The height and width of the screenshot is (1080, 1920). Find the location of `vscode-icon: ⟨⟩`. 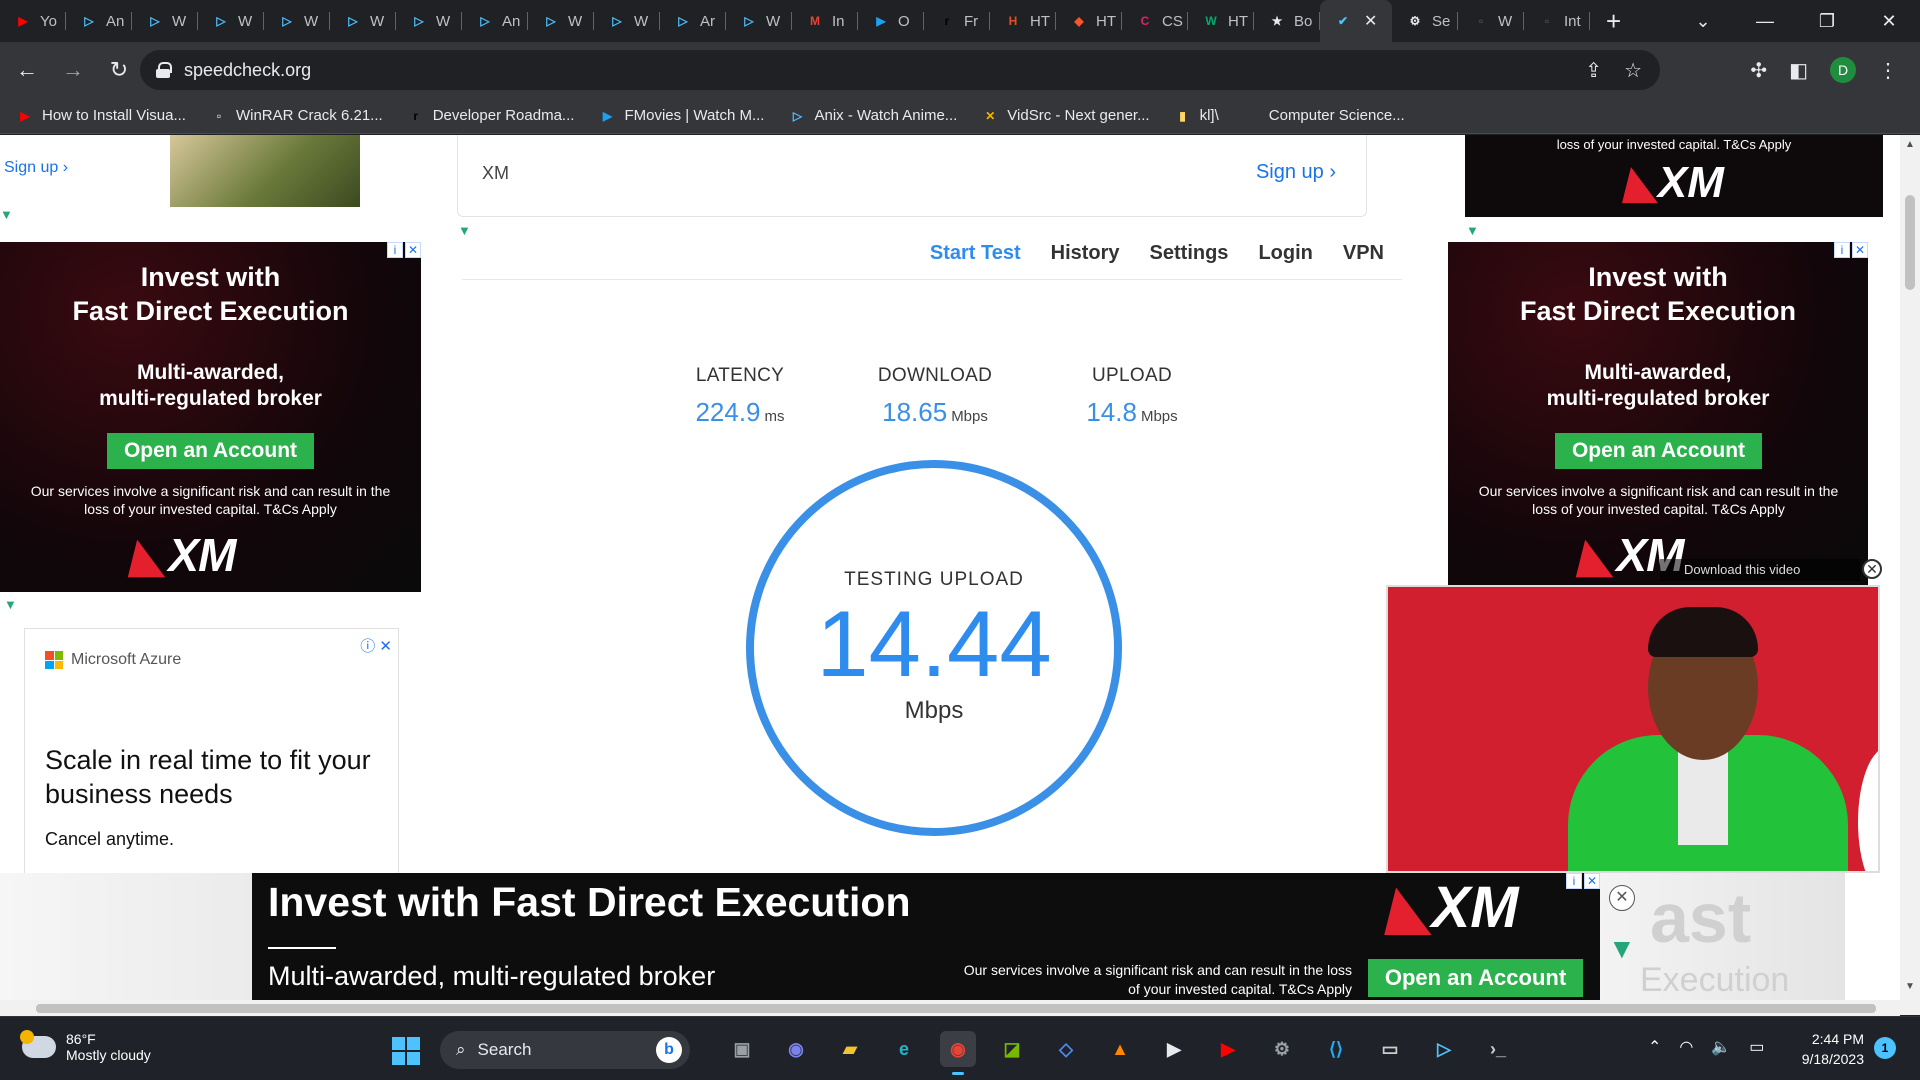

vscode-icon: ⟨⟩ is located at coordinates (1336, 1049).